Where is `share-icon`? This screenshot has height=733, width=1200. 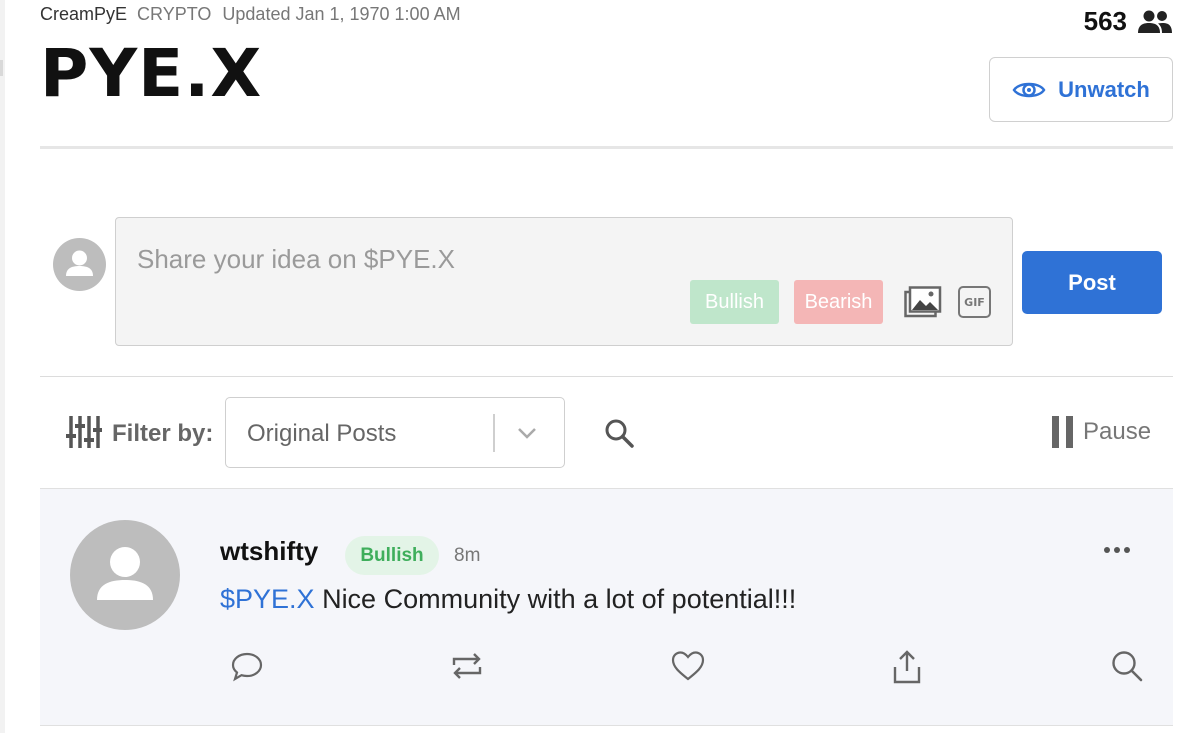 share-icon is located at coordinates (907, 667).